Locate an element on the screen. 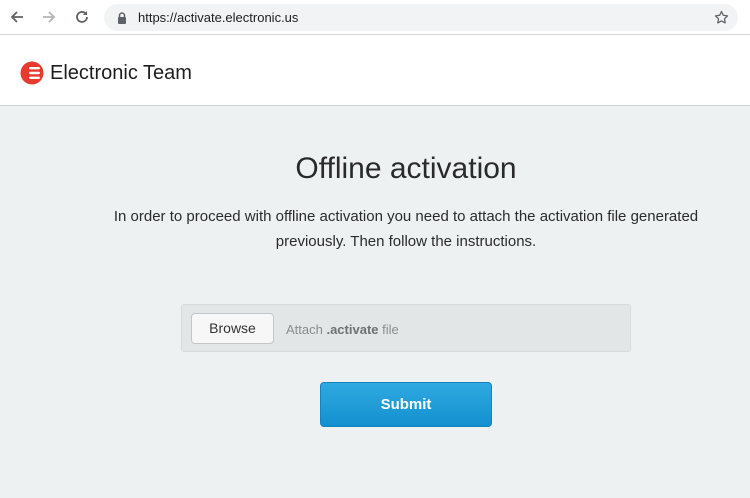 This screenshot has width=750, height=498. url-text: https://activate.electronic.us is located at coordinates (218, 17).